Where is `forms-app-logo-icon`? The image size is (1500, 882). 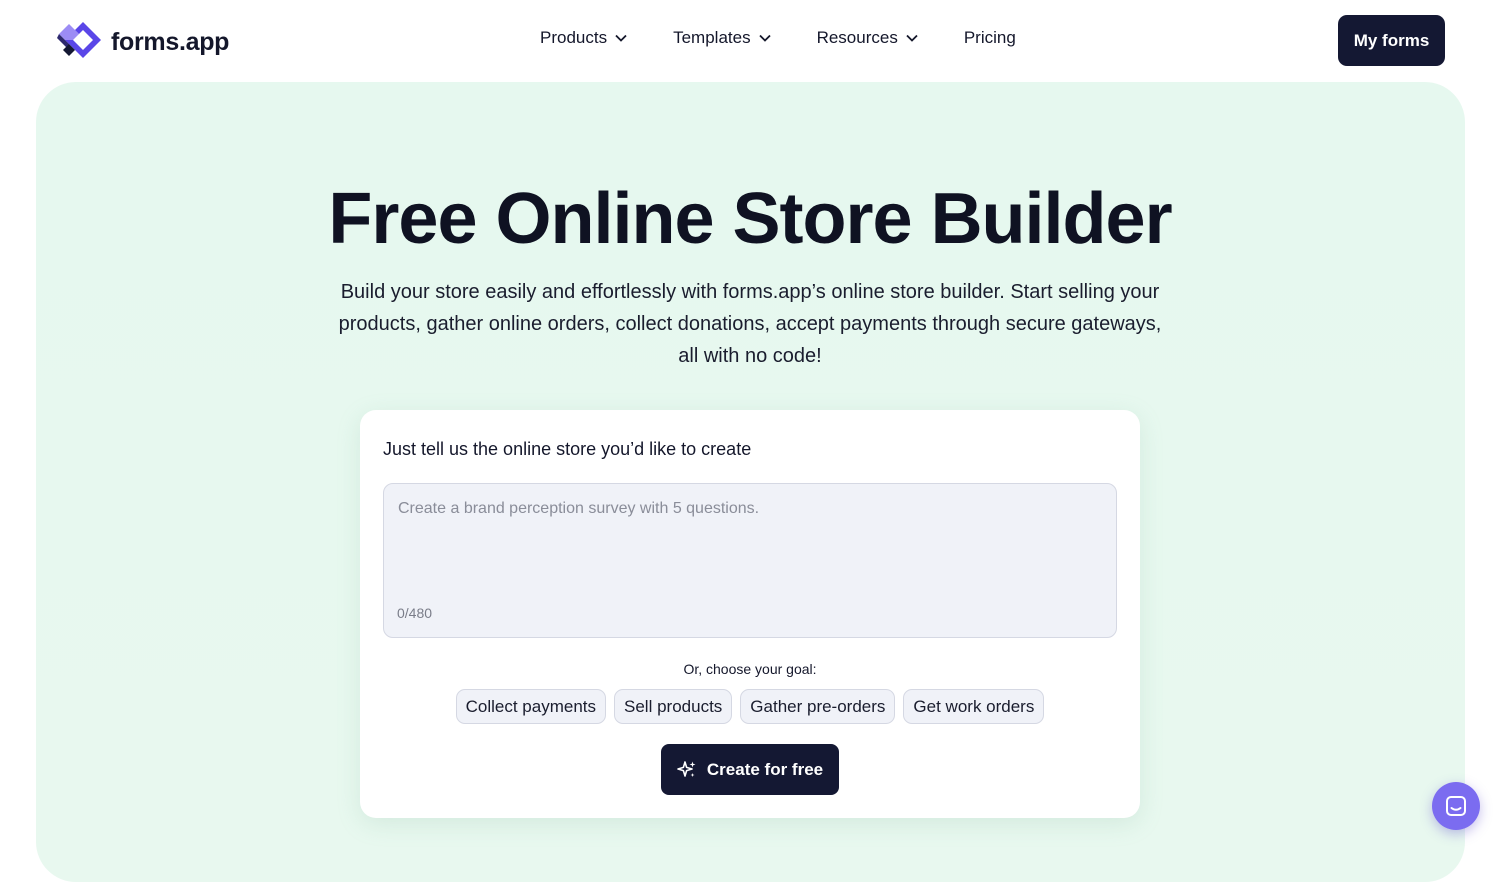
forms-app-logo-icon is located at coordinates (79, 42).